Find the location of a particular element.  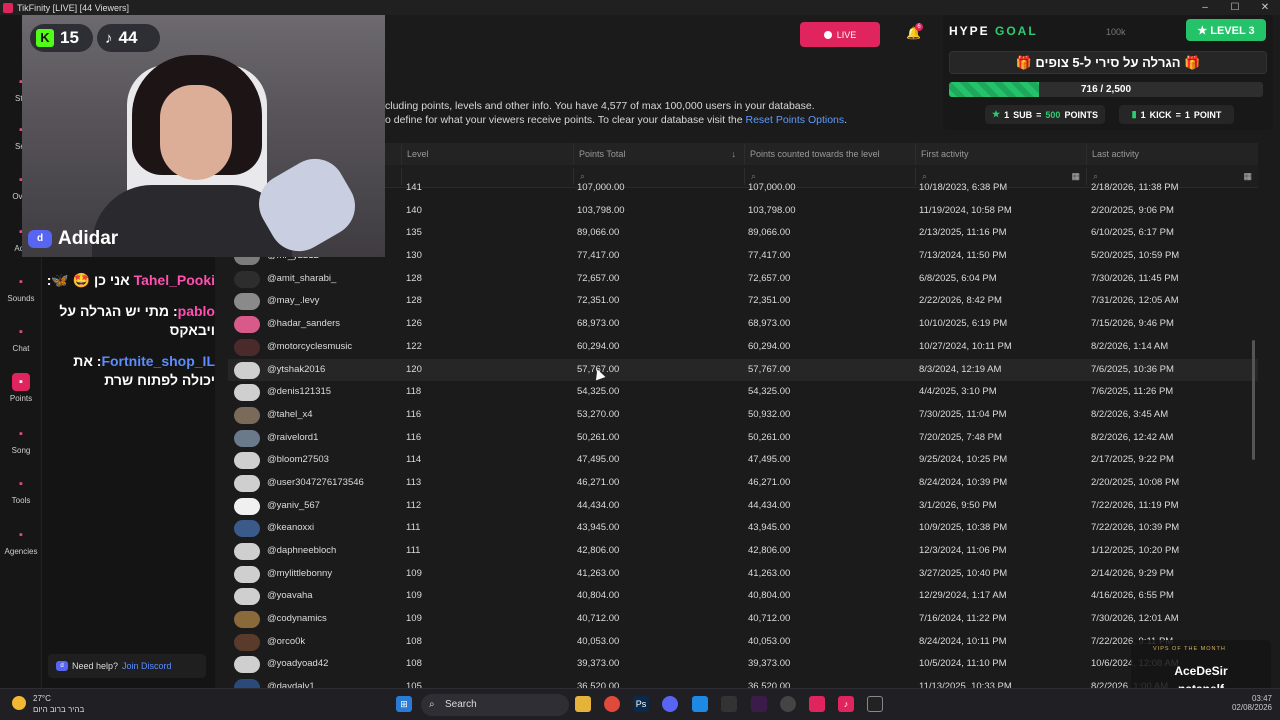

file-explorer-icon is located at coordinates (583, 704).